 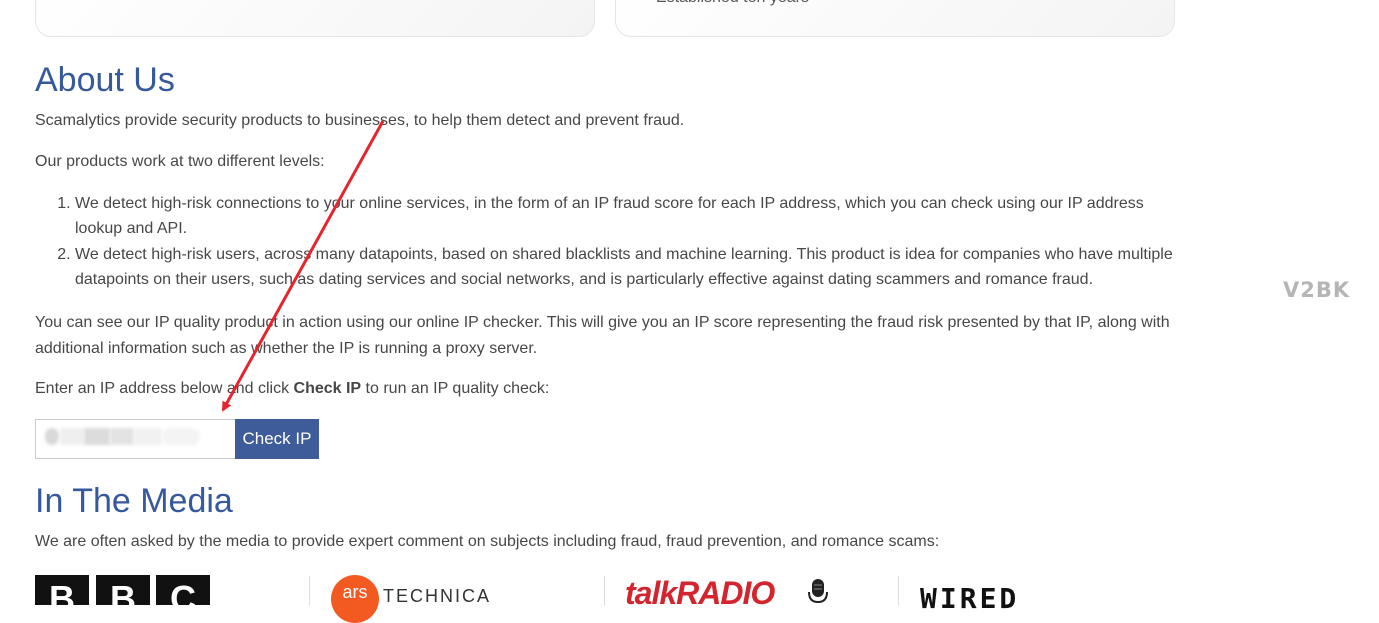 I want to click on about-us-heading: About Us, so click(x=105, y=80).